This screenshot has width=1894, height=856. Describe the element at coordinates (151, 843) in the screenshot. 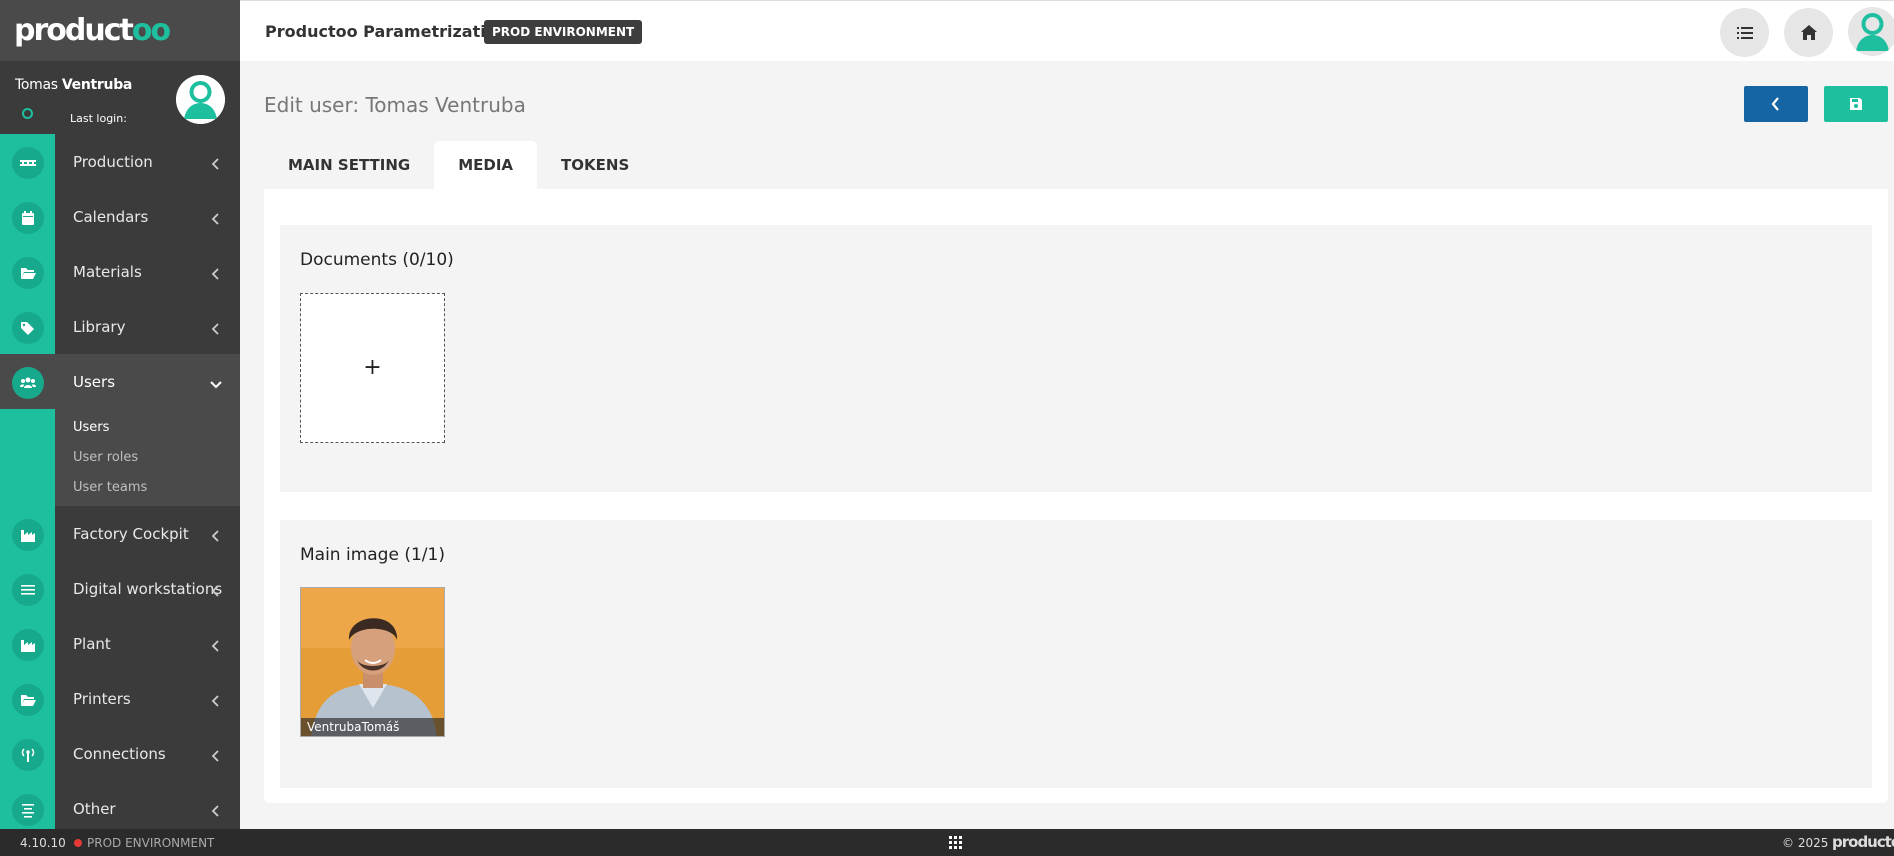

I see `footer-env-label: PROD ENVIRONMENT` at that location.